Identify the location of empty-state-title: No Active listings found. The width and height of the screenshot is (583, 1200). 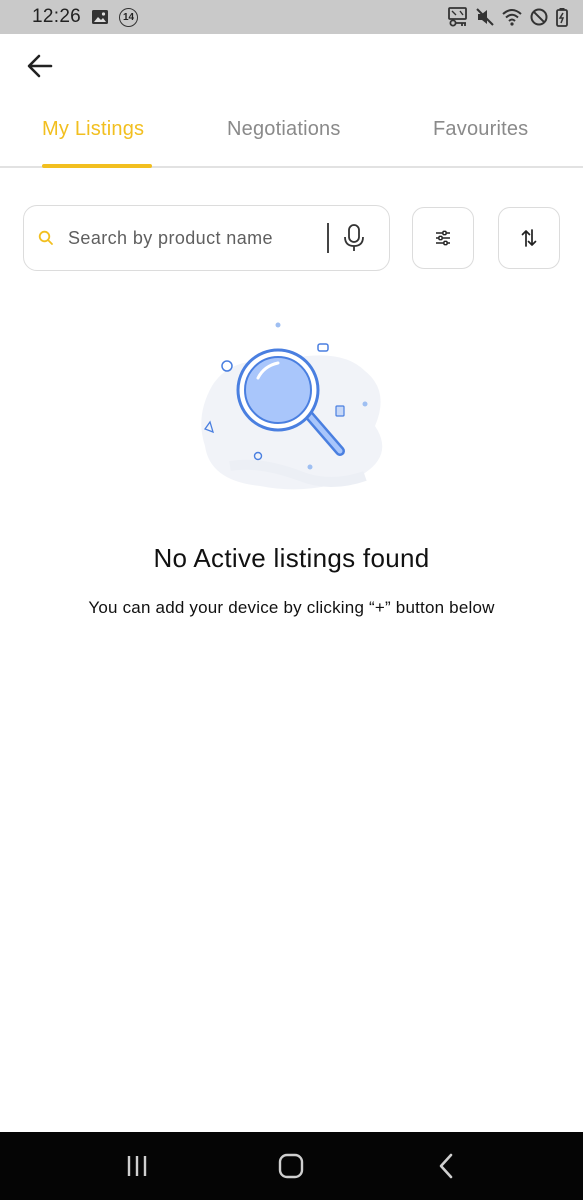
(291, 558).